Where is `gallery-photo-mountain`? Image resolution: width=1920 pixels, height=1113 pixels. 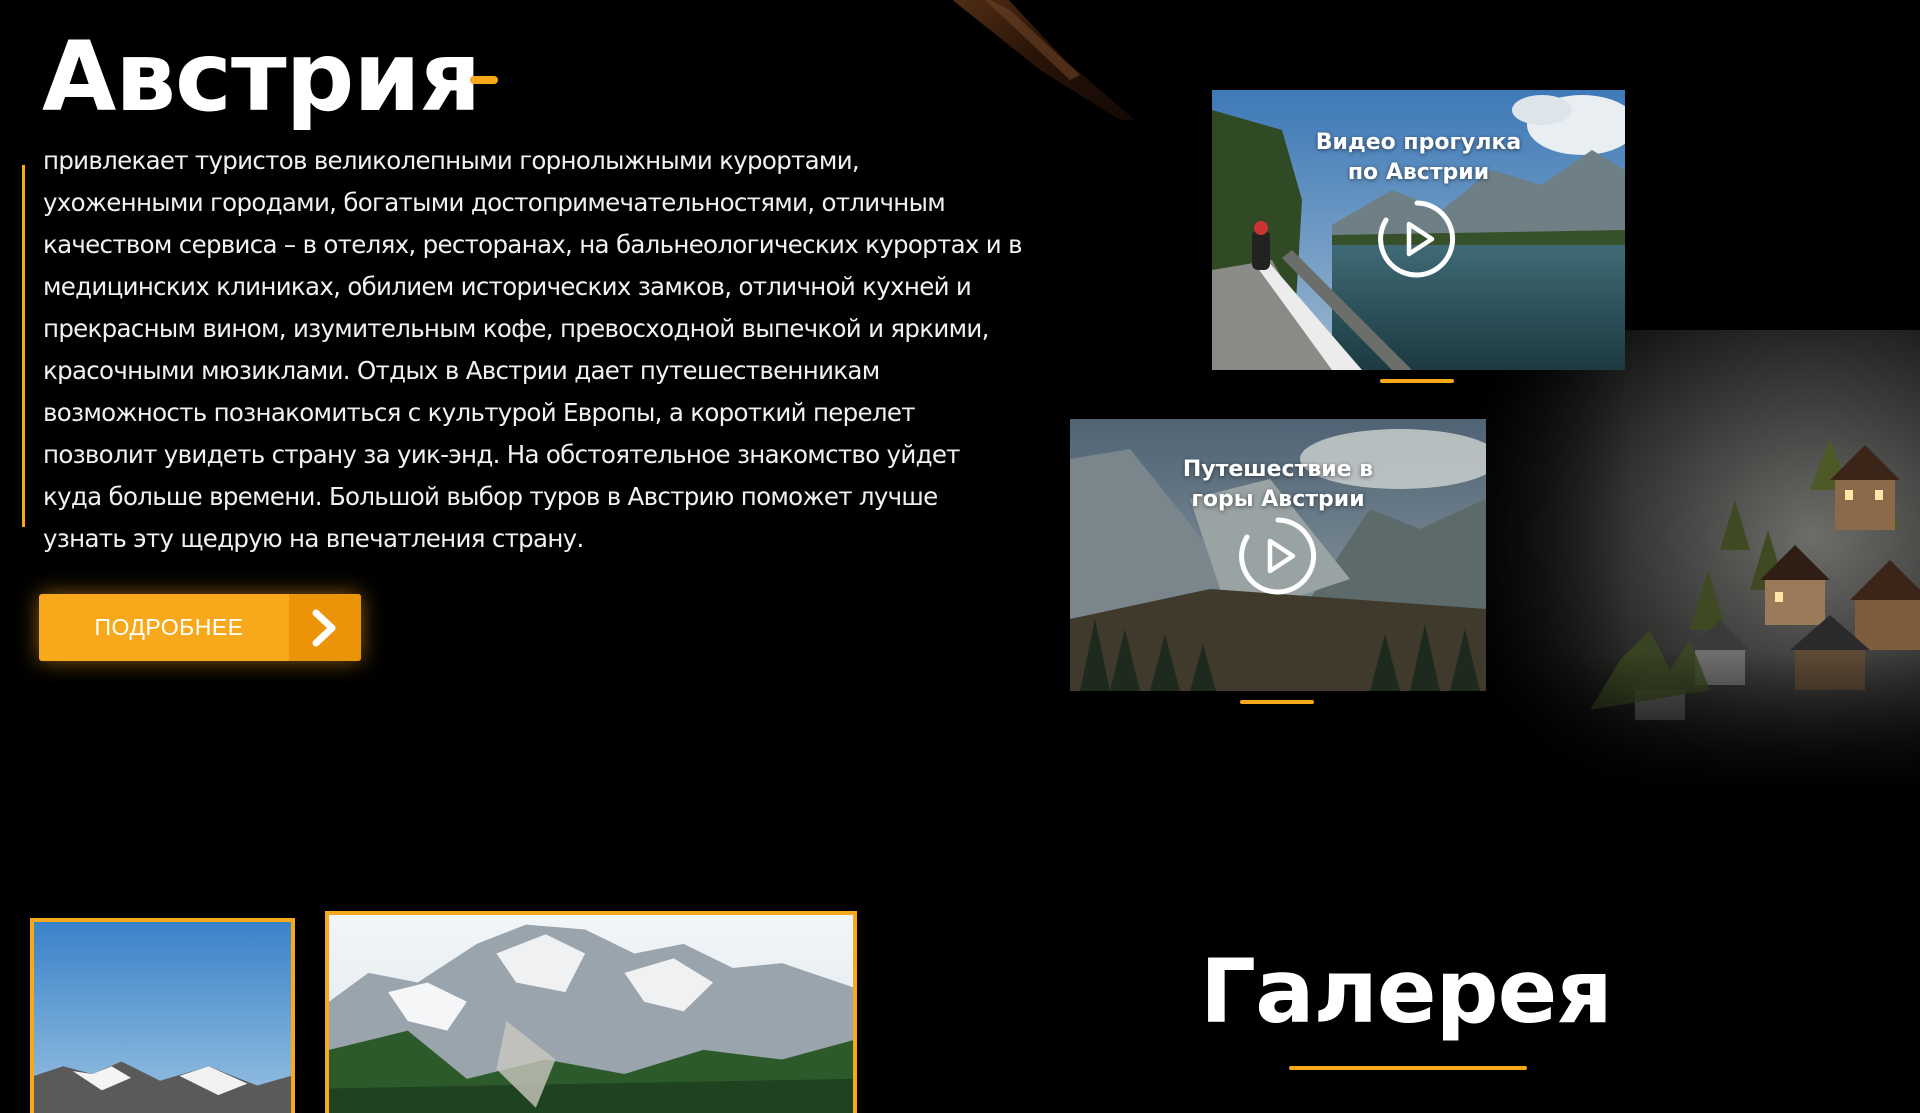 gallery-photo-mountain is located at coordinates (591, 1014).